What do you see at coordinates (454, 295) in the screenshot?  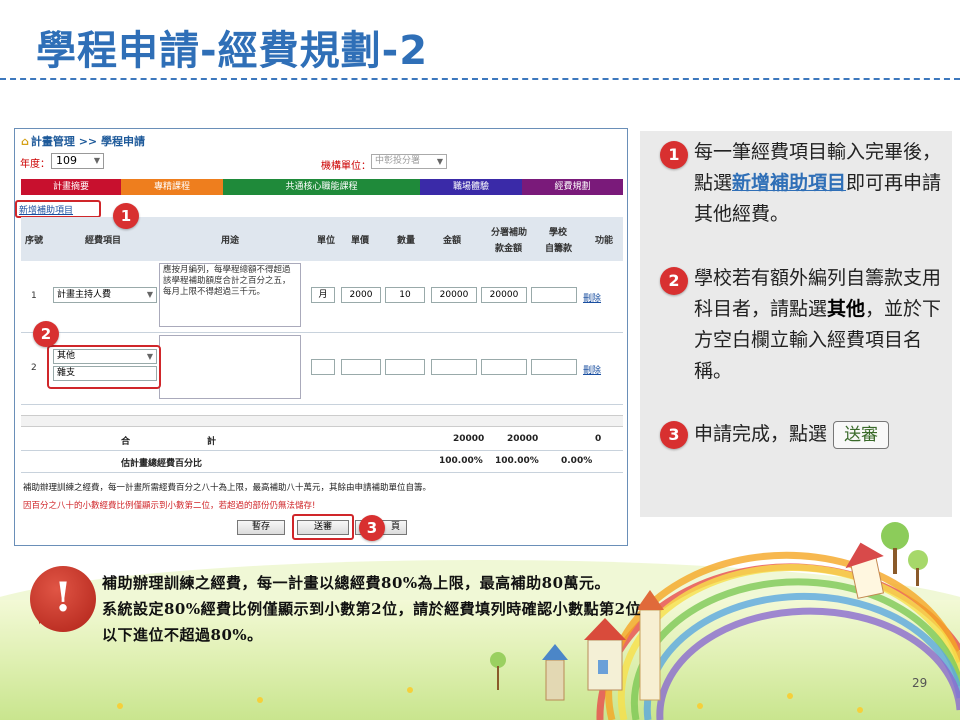 I see `amount-input: 20000` at bounding box center [454, 295].